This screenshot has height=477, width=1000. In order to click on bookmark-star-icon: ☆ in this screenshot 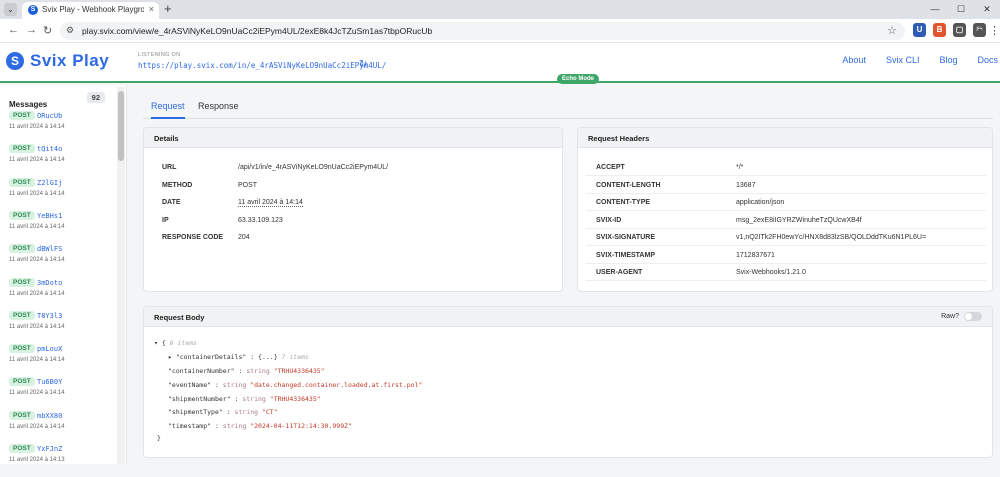, I will do `click(892, 30)`.